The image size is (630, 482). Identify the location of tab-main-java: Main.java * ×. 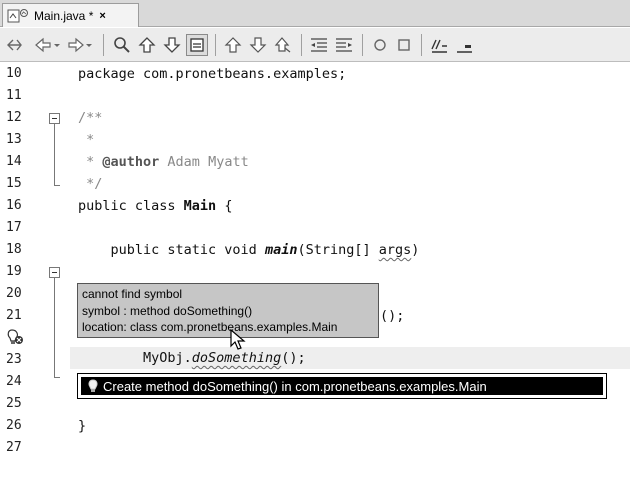
(70, 15).